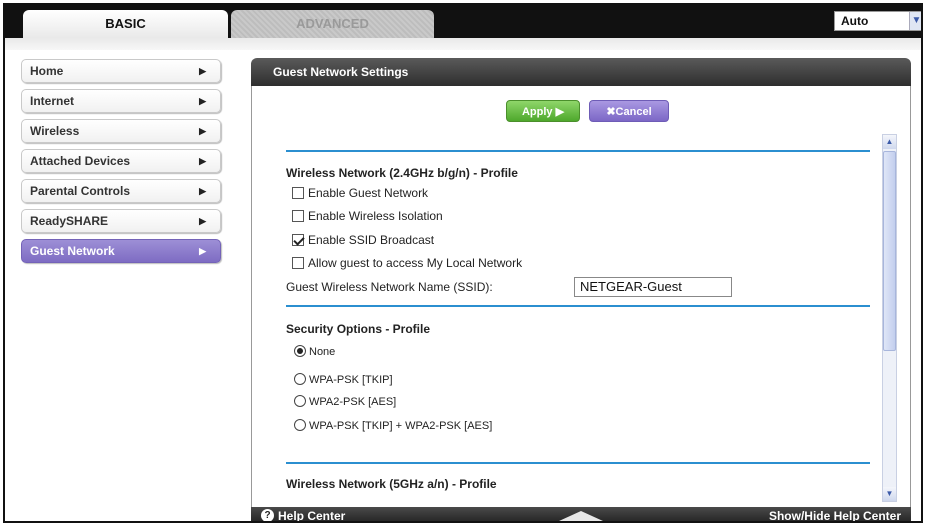  I want to click on security-wpa-tkip-radio: WPA-PSK [TKIP], so click(343, 379).